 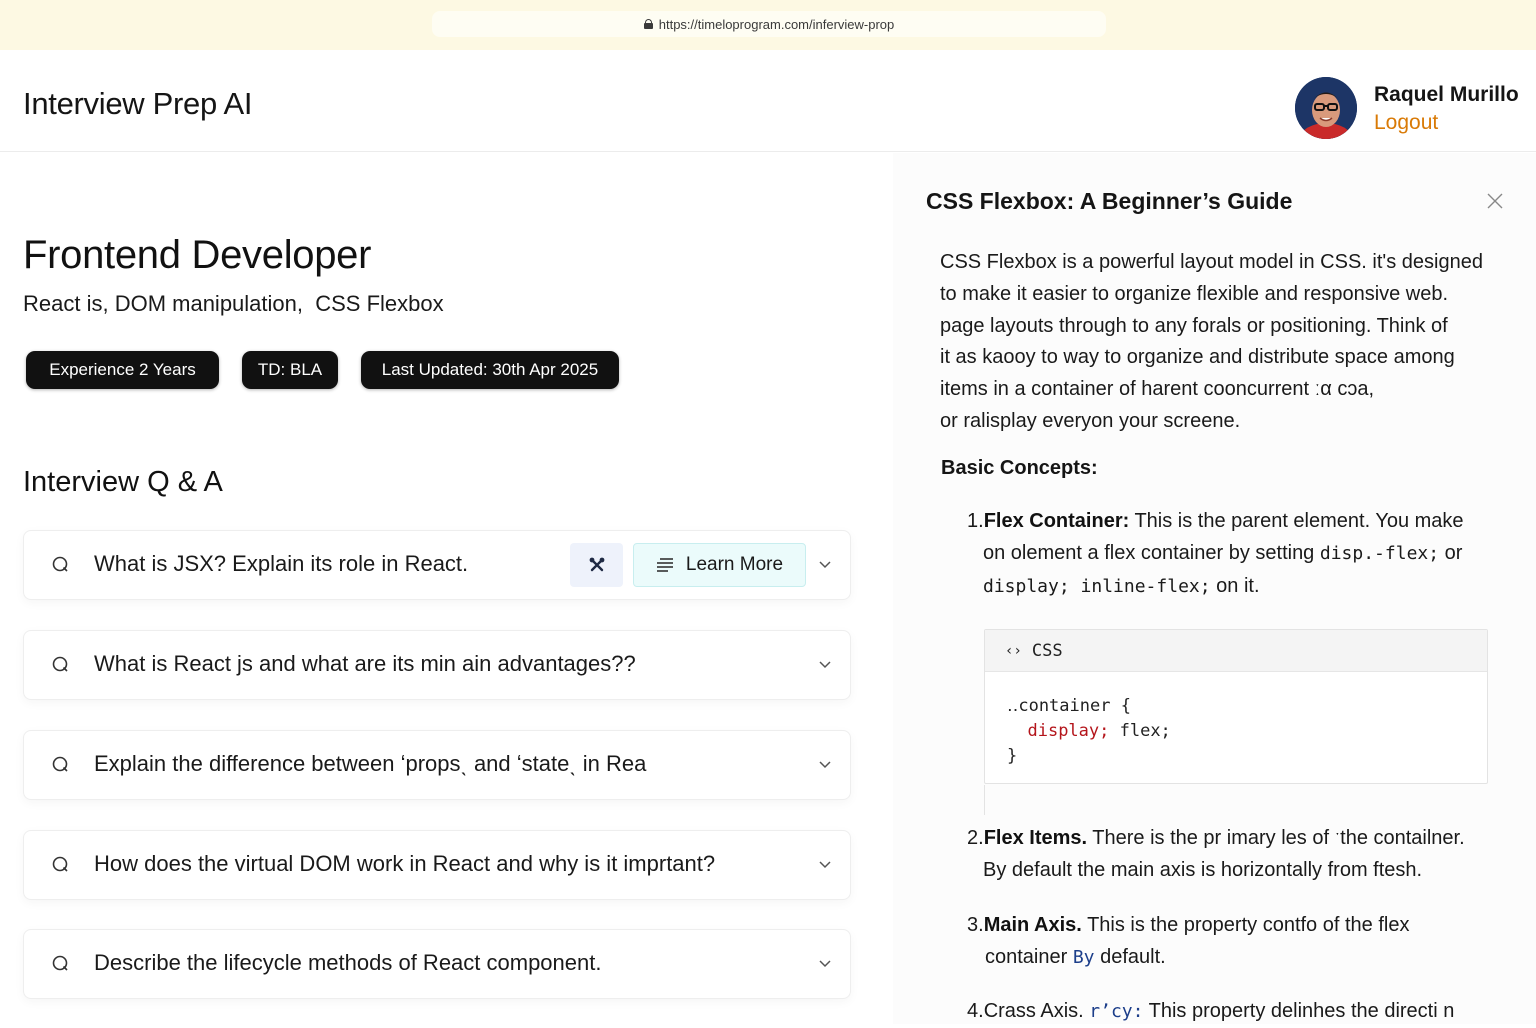 I want to click on avatar, so click(x=1326, y=108).